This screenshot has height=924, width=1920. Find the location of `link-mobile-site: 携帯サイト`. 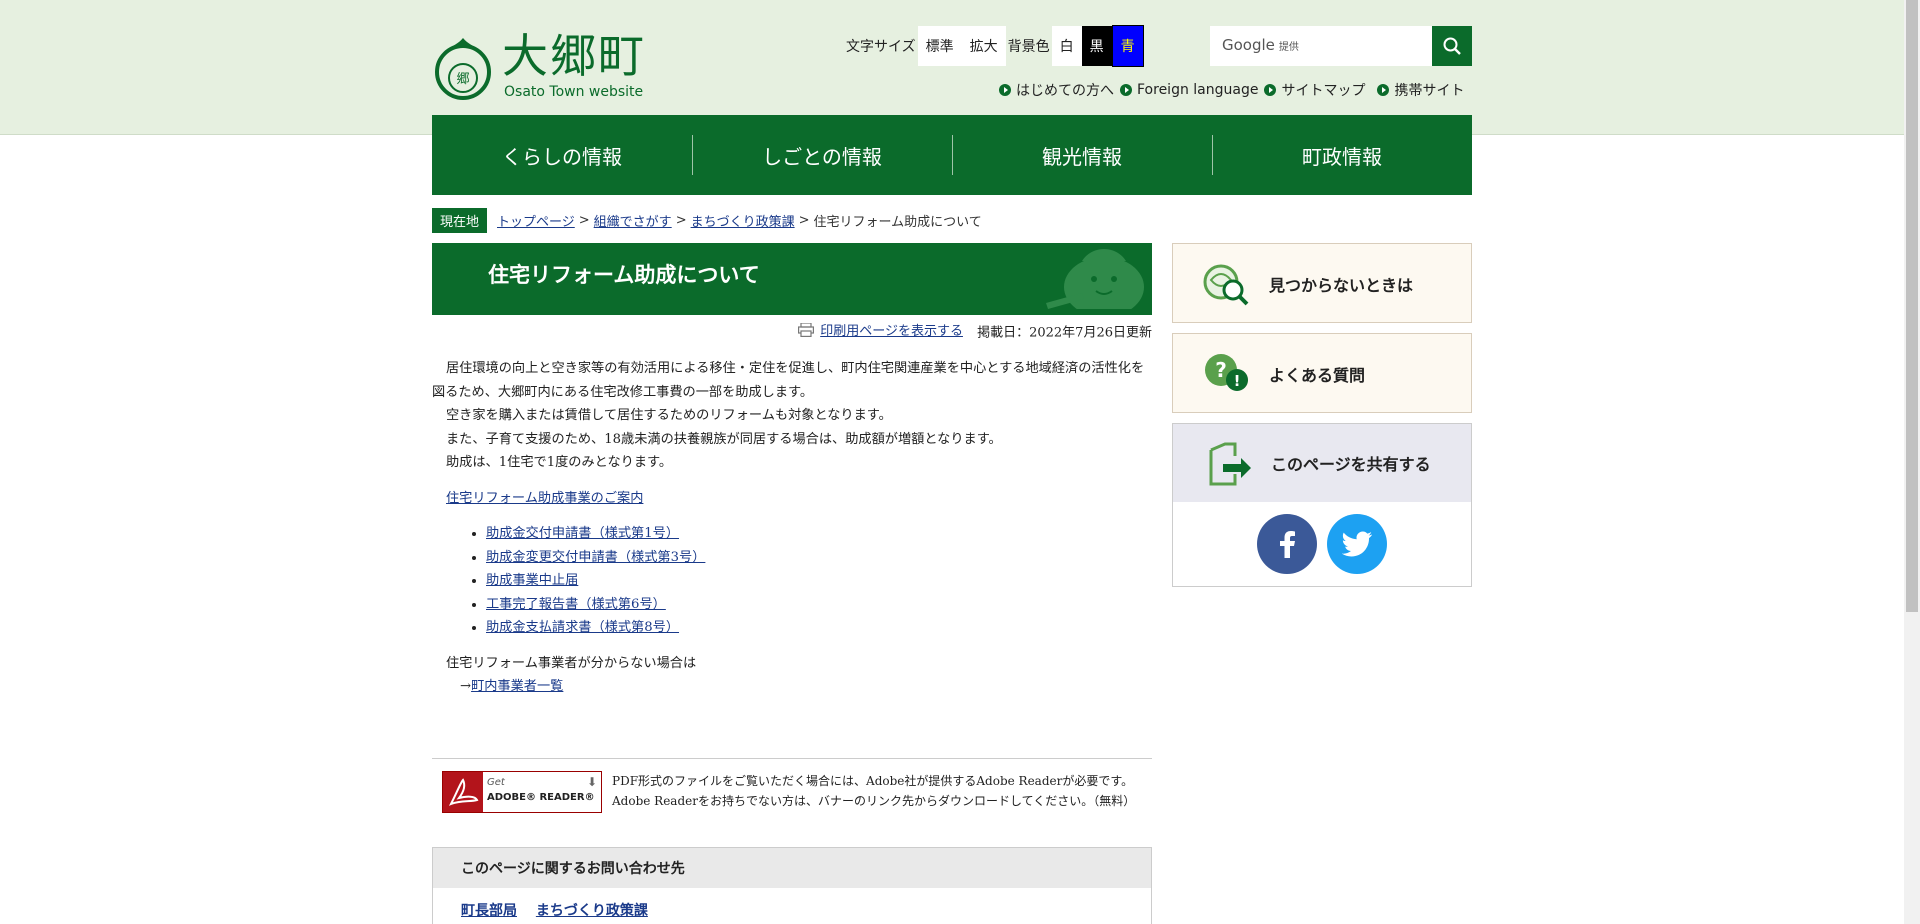

link-mobile-site: 携帯サイト is located at coordinates (1420, 90).